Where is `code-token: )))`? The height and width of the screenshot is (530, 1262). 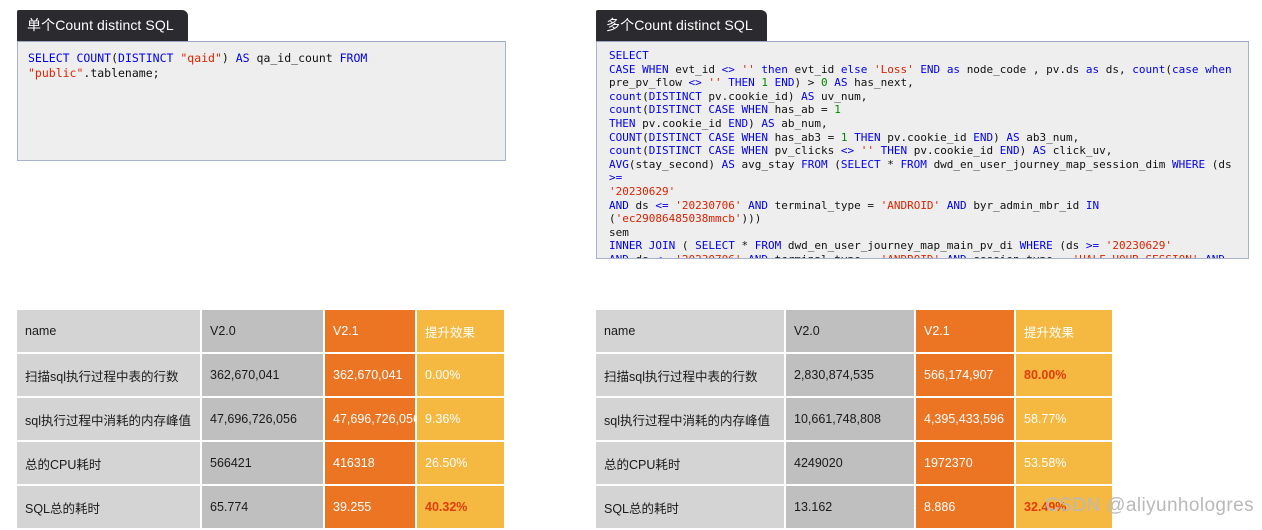 code-token: ))) is located at coordinates (751, 219).